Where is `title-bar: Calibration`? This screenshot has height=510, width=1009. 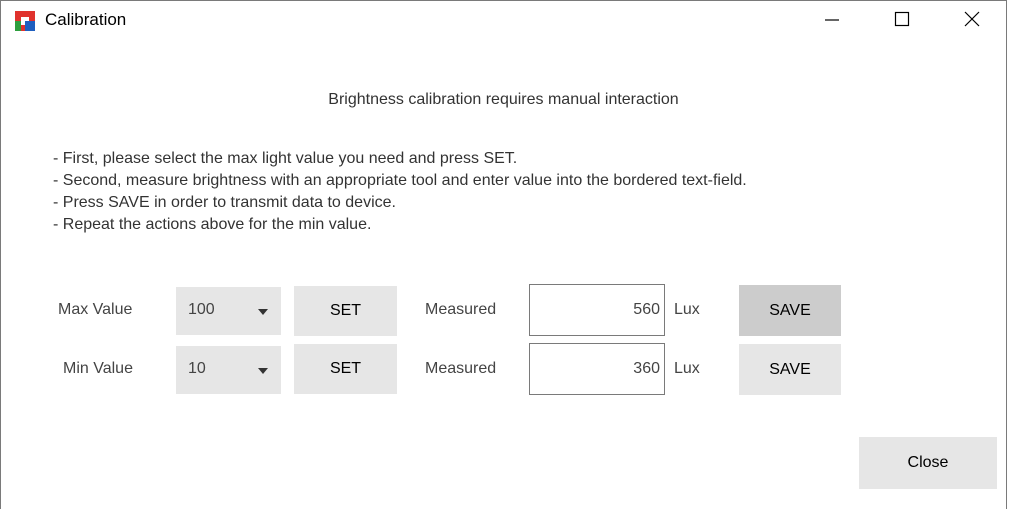
title-bar: Calibration is located at coordinates (503, 21).